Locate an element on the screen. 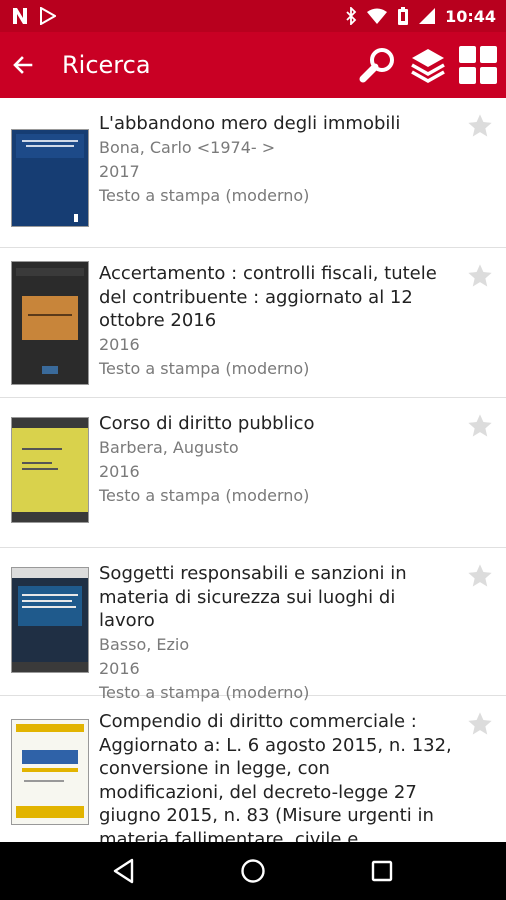 Image resolution: width=506 pixels, height=900 pixels. home-circle-icon is located at coordinates (253, 871).